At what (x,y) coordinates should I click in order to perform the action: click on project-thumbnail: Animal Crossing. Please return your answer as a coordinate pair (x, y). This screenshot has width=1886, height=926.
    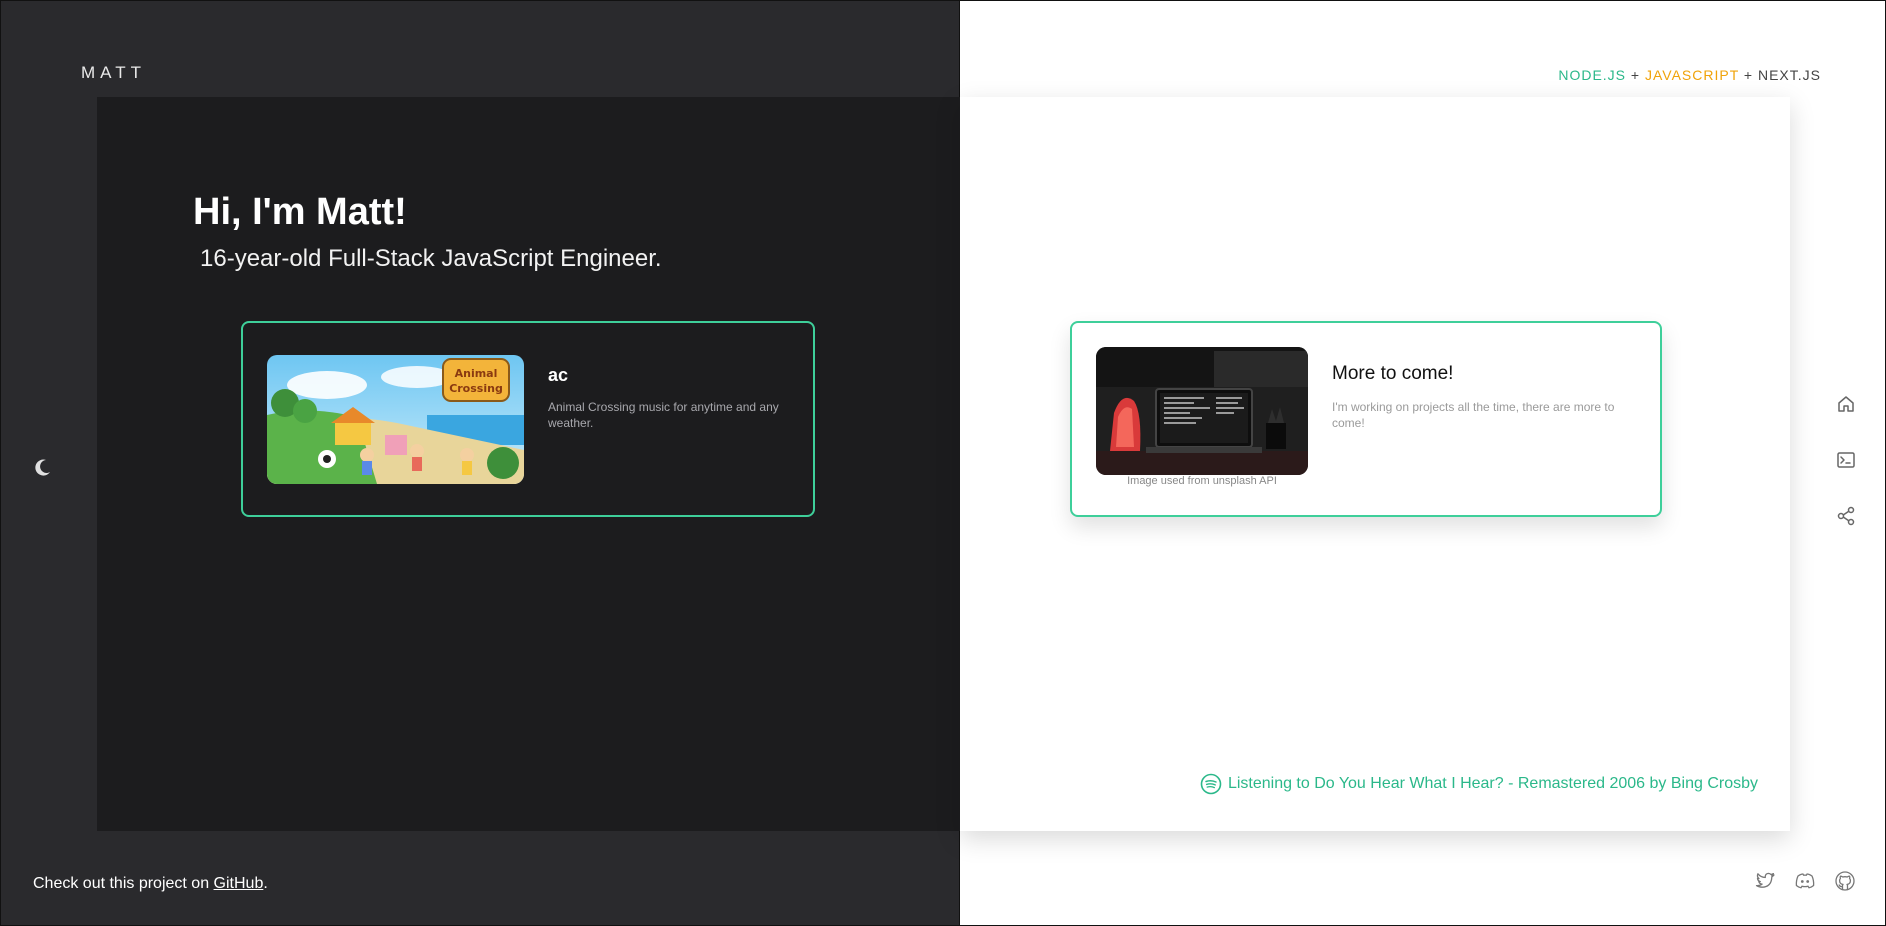
    Looking at the image, I should click on (395, 419).